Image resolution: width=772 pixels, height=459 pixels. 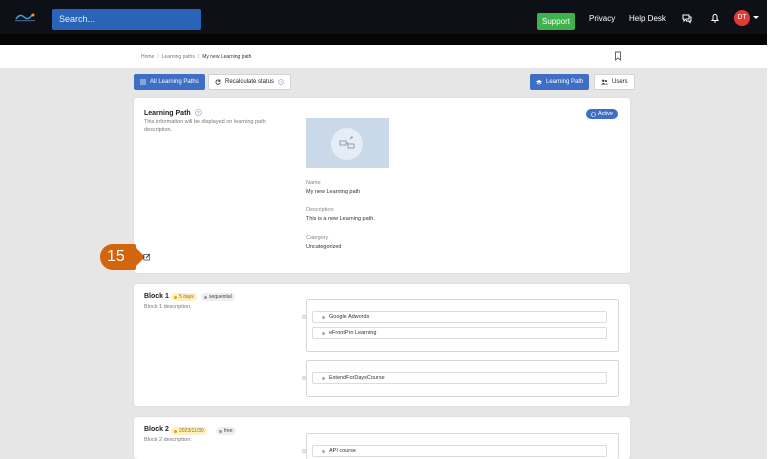 What do you see at coordinates (556, 21) in the screenshot?
I see `support-button: Support` at bounding box center [556, 21].